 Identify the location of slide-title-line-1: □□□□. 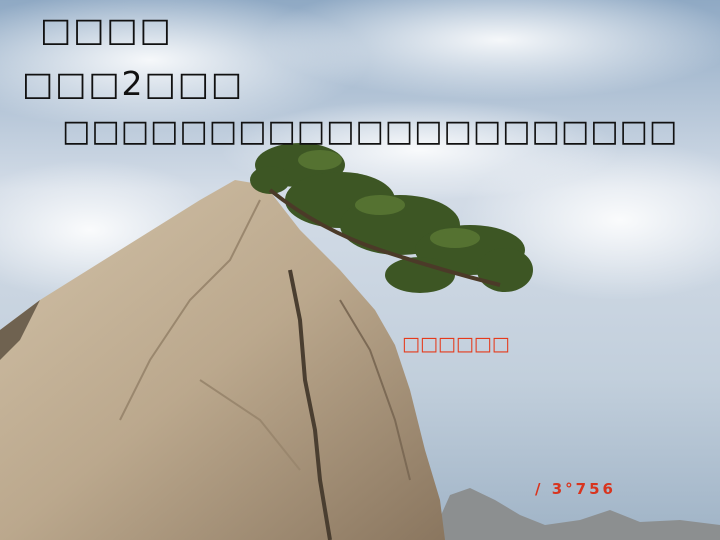
(106, 29).